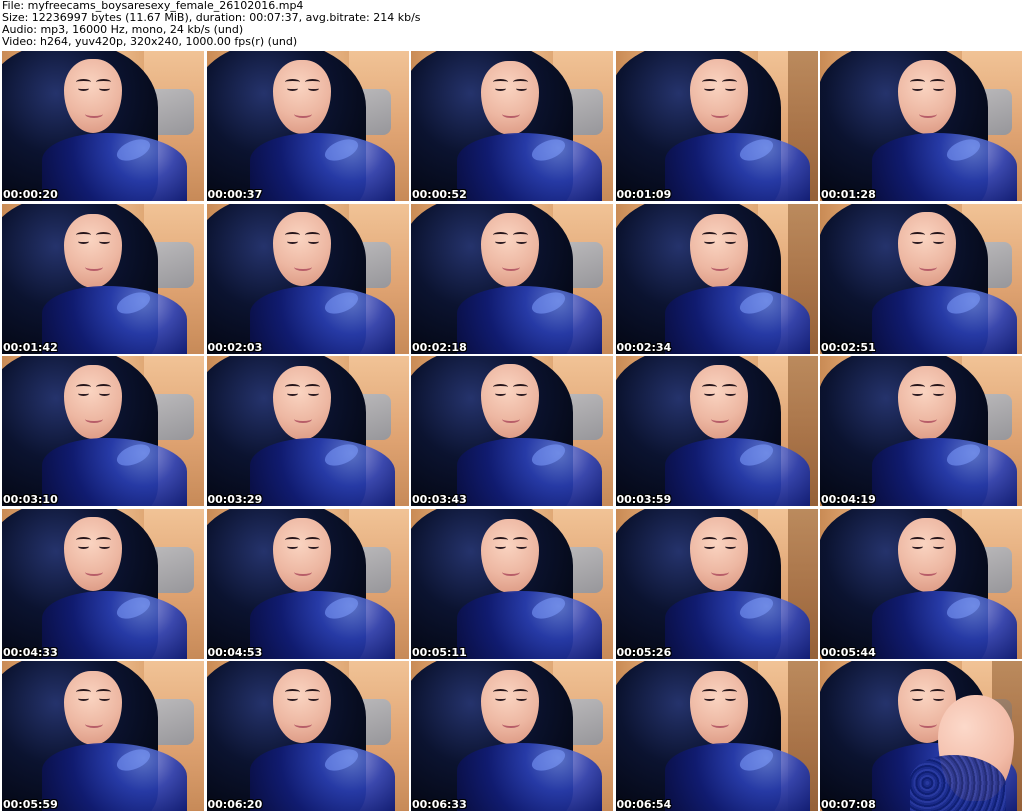 The width and height of the screenshot is (1024, 811). Describe the element at coordinates (716, 126) in the screenshot. I see `video-thumbnail: 00:01:09` at that location.